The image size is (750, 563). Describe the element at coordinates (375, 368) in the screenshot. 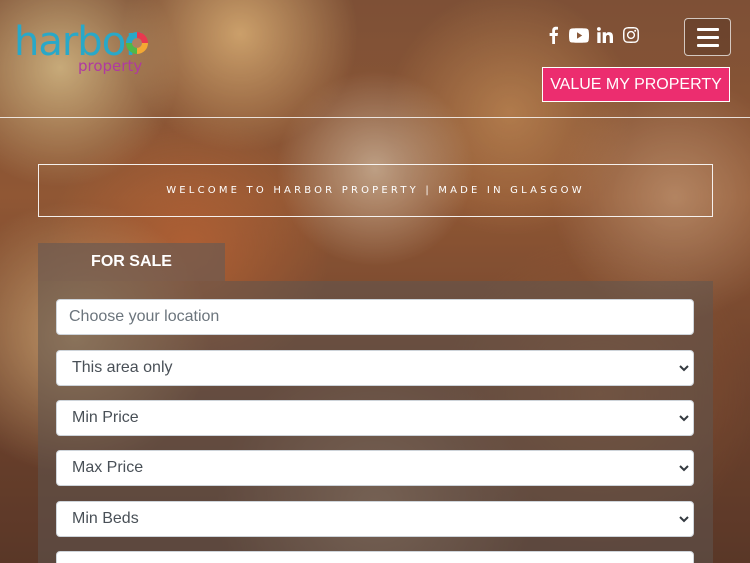

I see `radius-select: This area only` at that location.